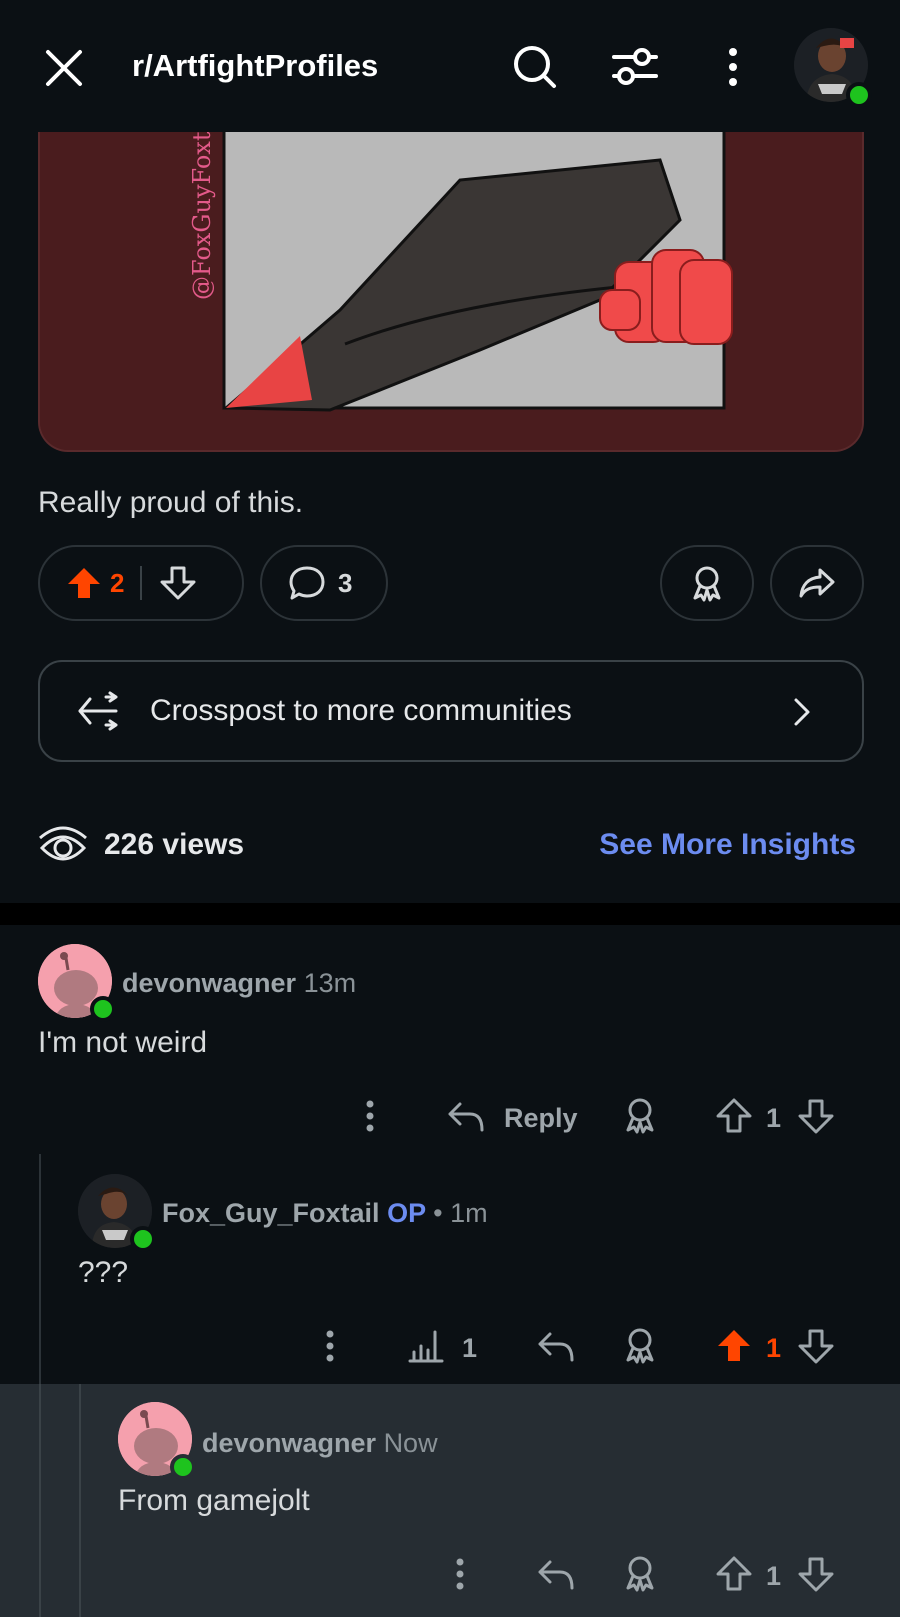 The height and width of the screenshot is (1617, 900). Describe the element at coordinates (174, 844) in the screenshot. I see `views-count: 226 views` at that location.